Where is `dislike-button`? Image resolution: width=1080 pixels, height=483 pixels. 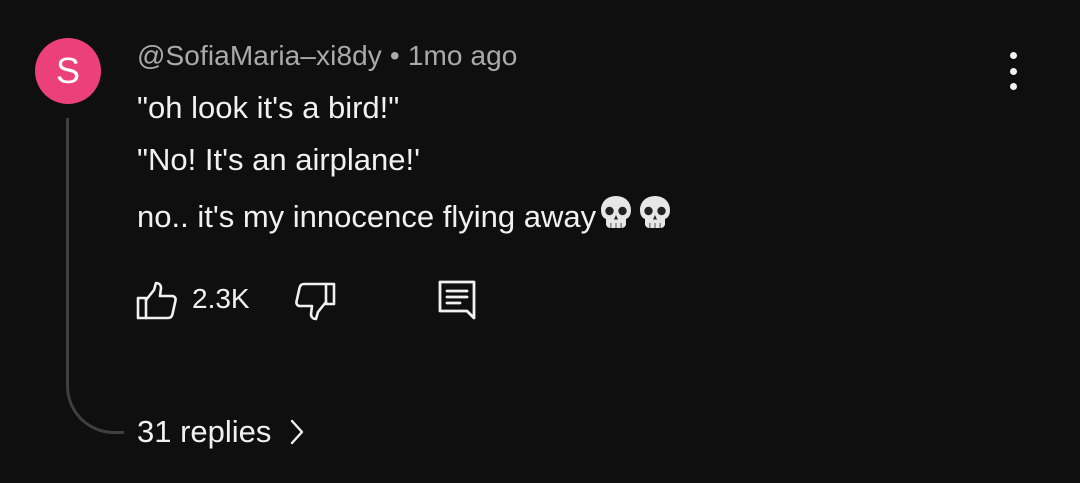
dislike-button is located at coordinates (315, 301).